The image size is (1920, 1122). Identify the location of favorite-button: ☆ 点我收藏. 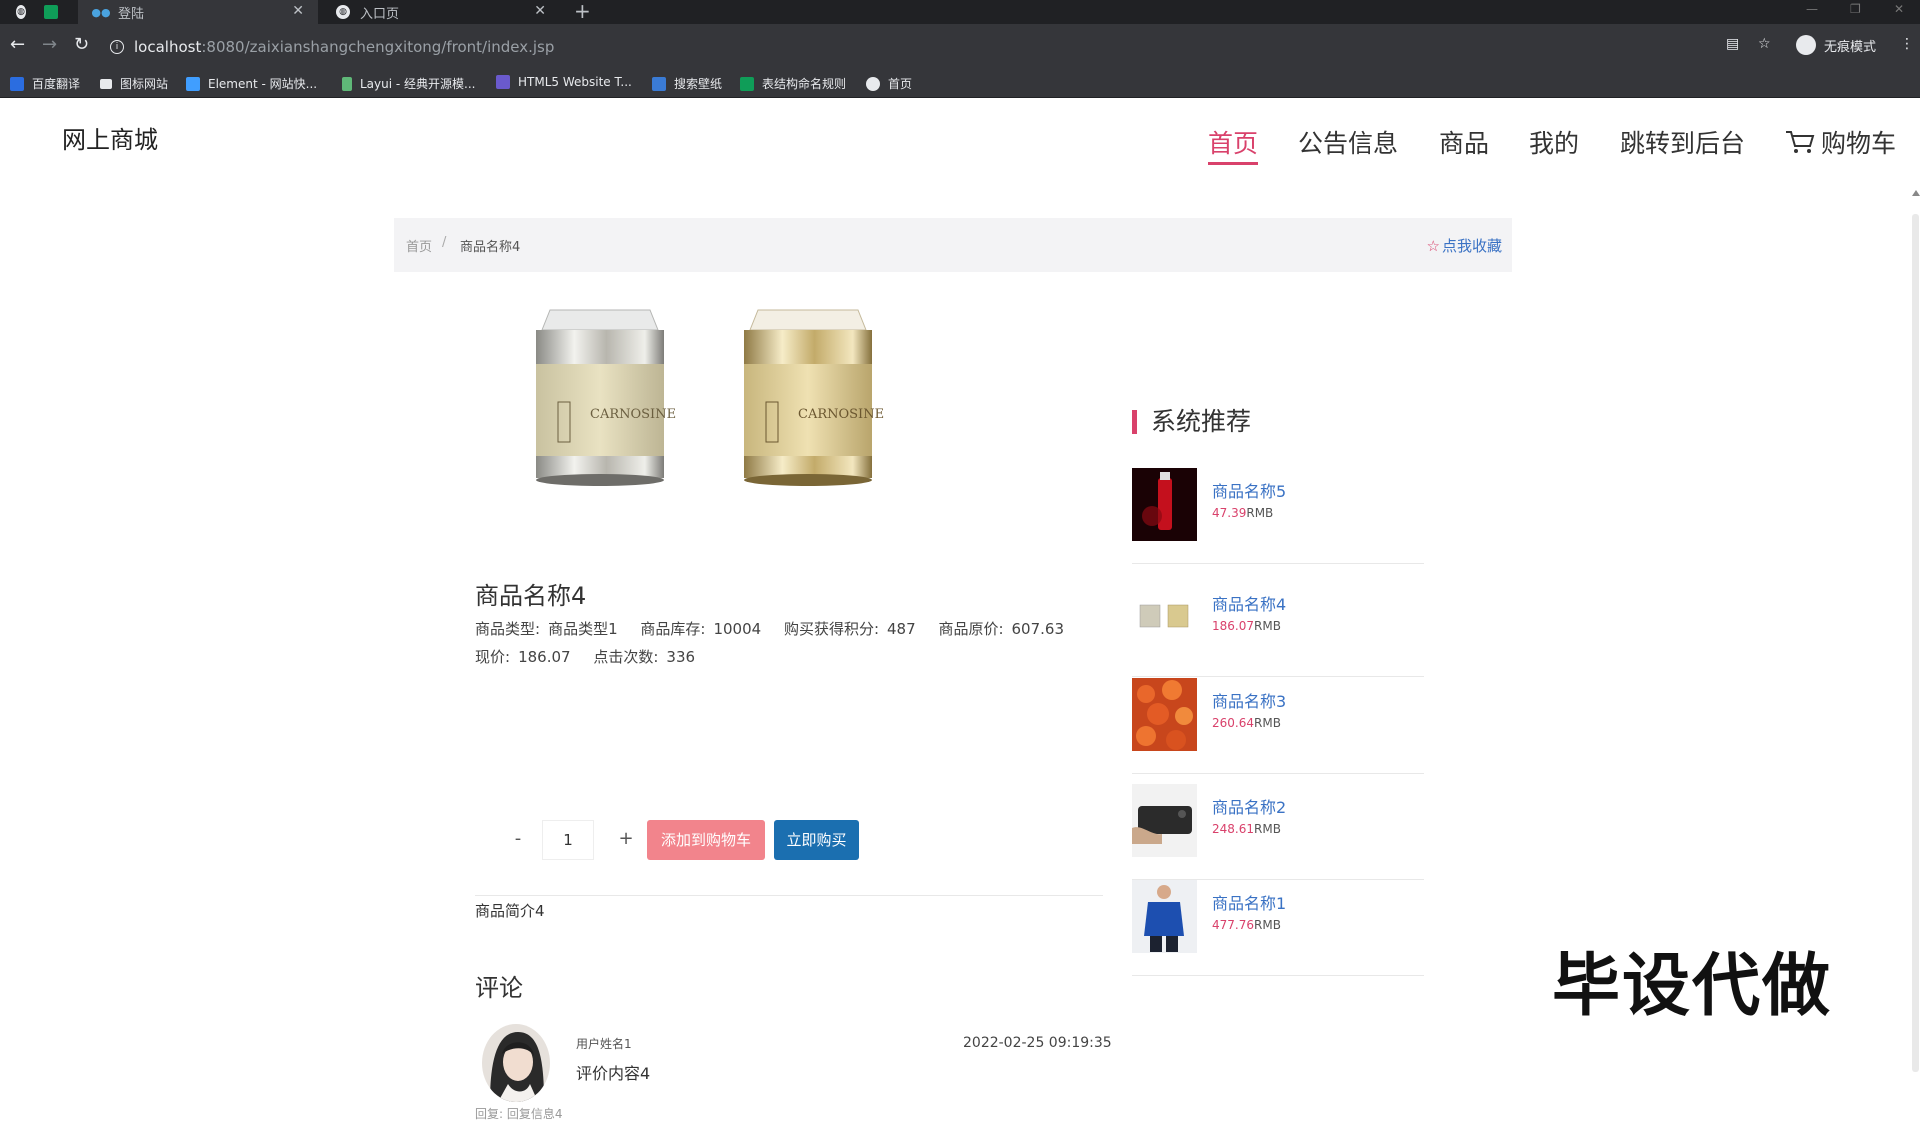
(1464, 245).